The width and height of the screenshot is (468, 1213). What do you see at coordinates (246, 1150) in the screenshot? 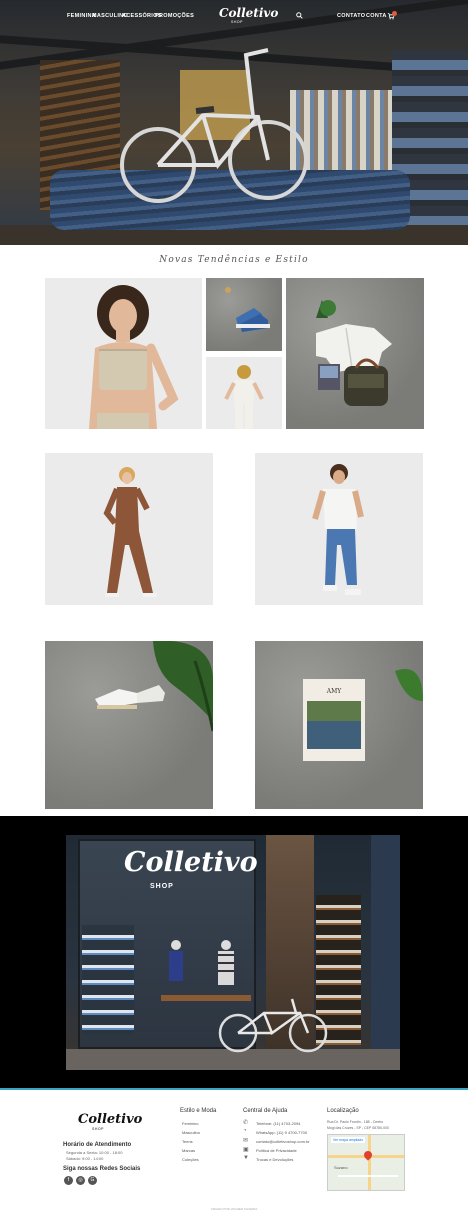
I see `lock-icon: ▣` at bounding box center [246, 1150].